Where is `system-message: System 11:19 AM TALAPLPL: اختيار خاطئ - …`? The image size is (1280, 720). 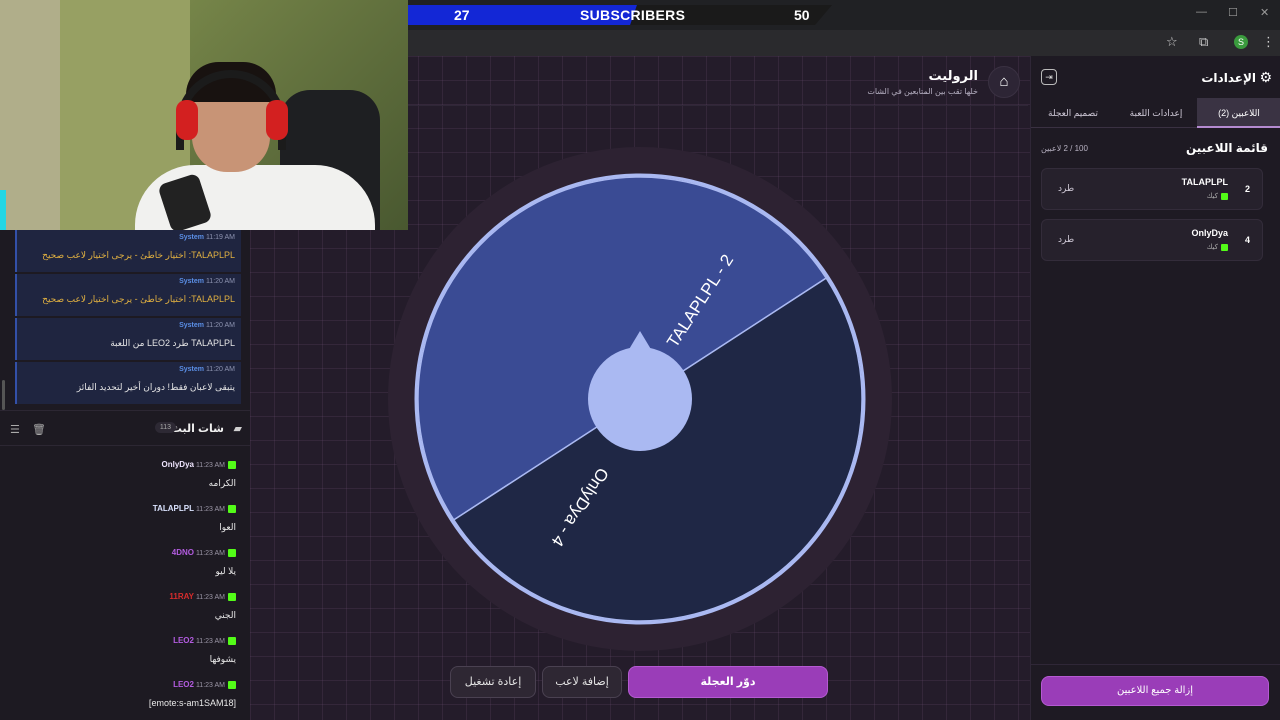
system-message: System 11:19 AM TALAPLPL: اختيار خاطئ - … is located at coordinates (128, 251).